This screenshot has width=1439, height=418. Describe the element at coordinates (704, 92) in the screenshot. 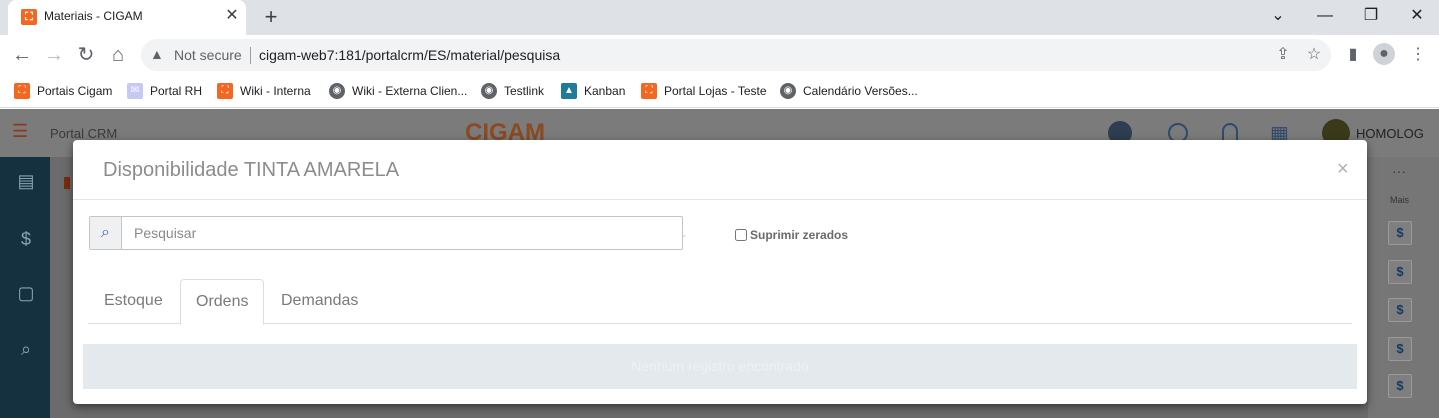

I see `bookmark-portal-lojas: ⛶ Portal Lojas - Teste` at that location.